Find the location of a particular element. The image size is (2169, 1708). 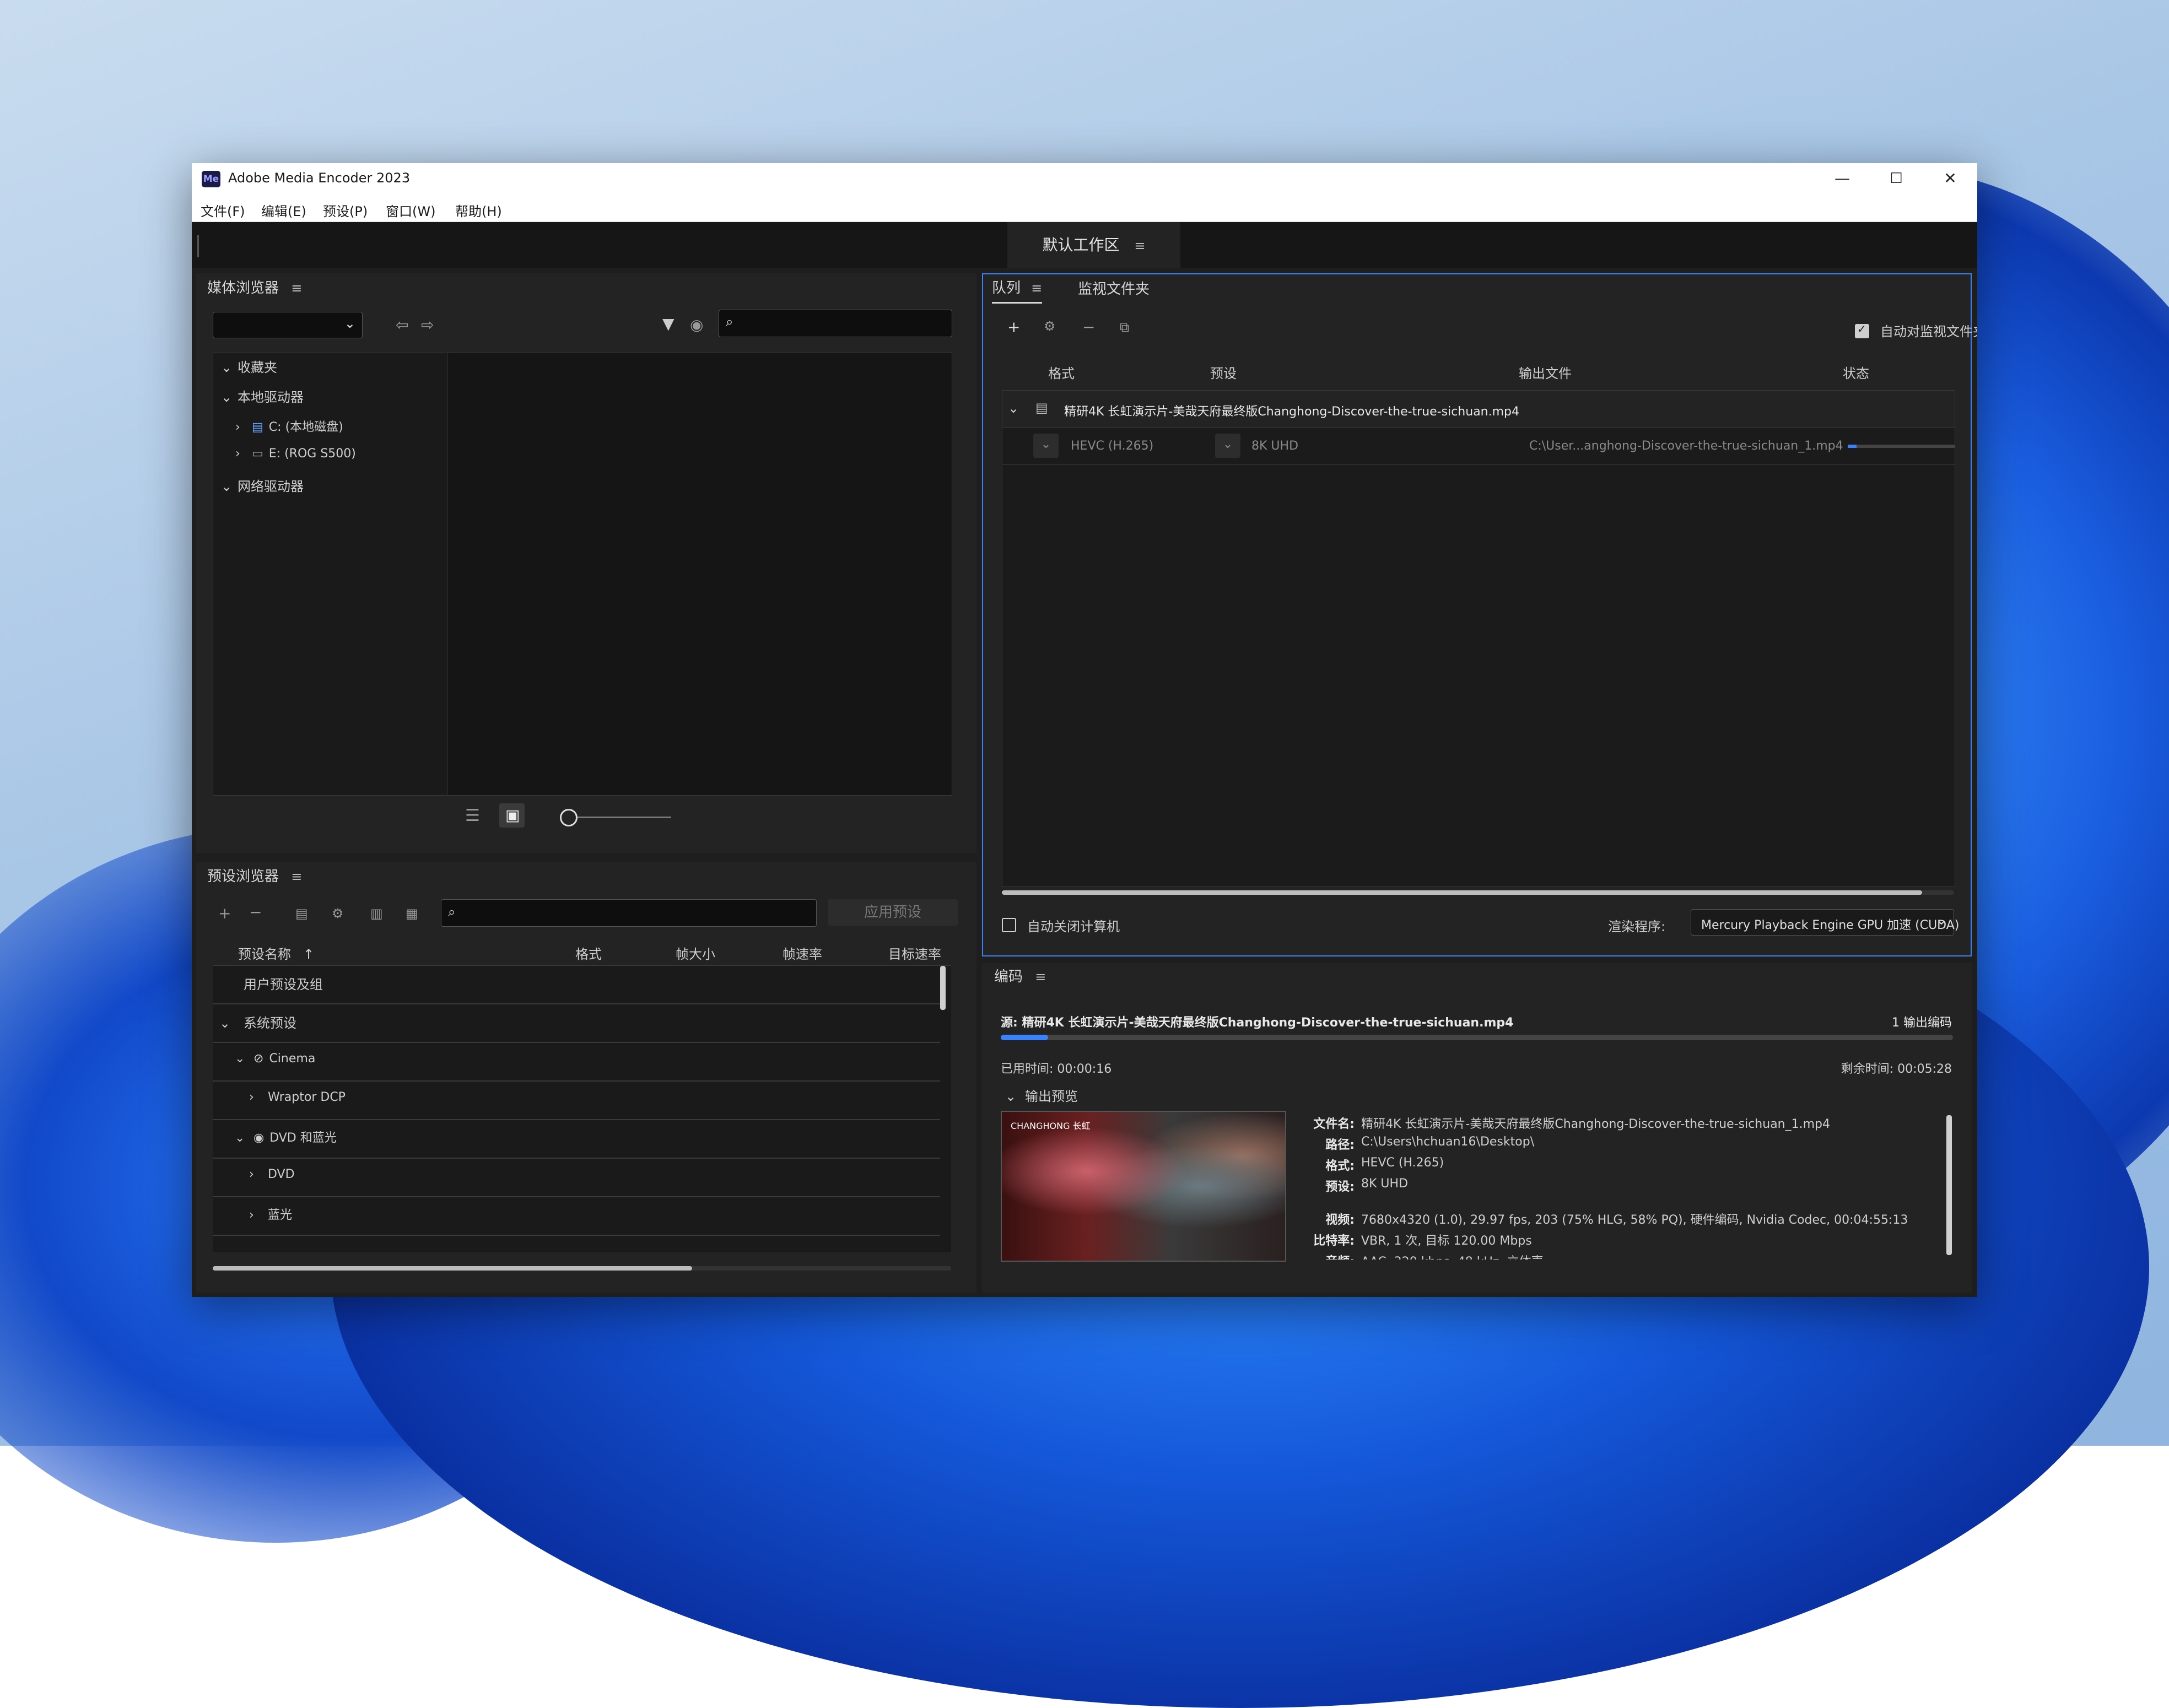

tree-item-local-drives: ⌄ 本地驱动器 is located at coordinates (262, 396).